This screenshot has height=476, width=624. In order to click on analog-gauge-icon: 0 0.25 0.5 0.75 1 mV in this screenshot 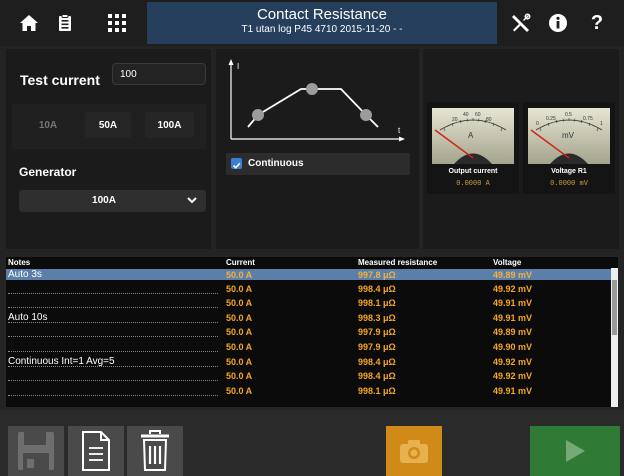, I will do `click(569, 136)`.